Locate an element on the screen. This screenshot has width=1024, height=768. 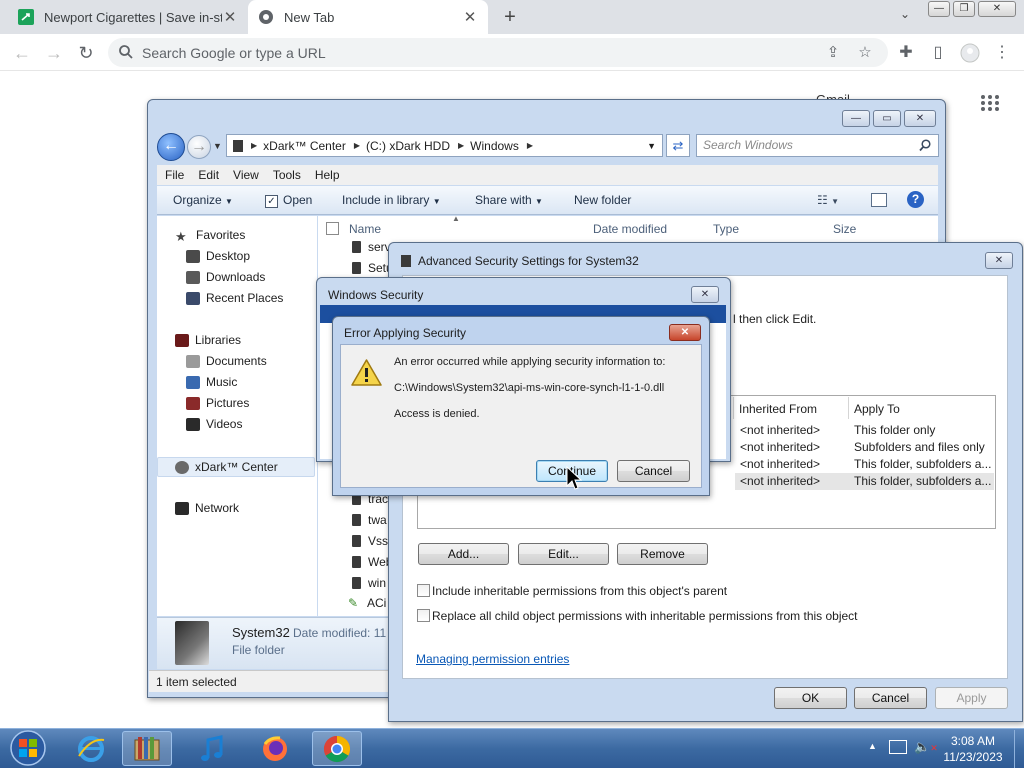
list-item: win is located at coordinates (369, 583).